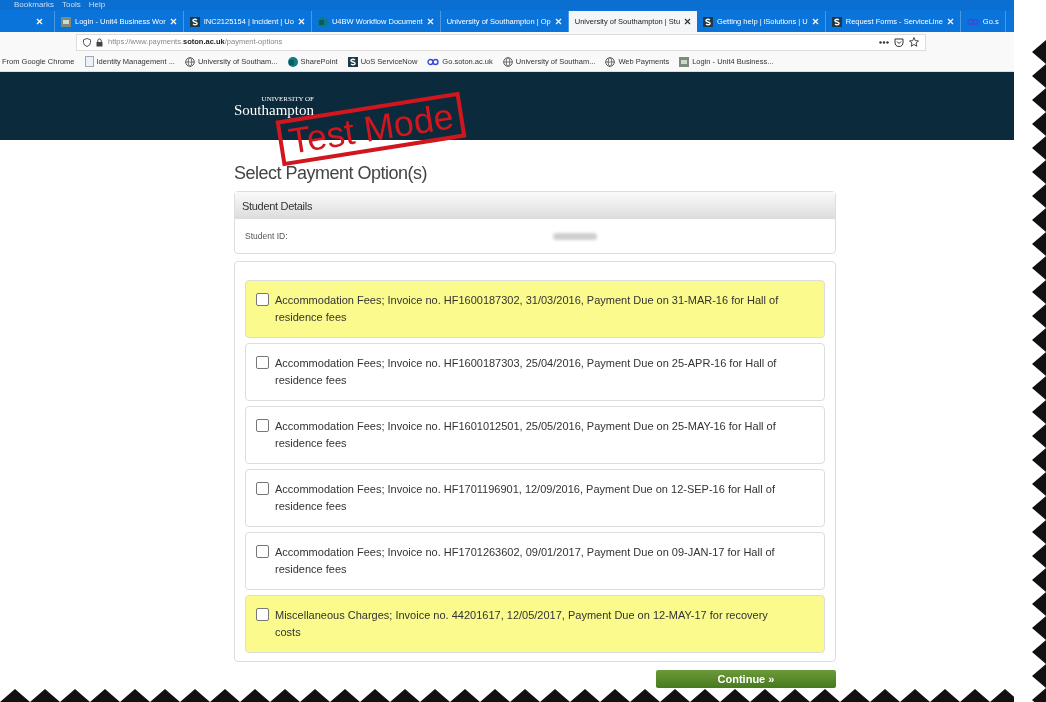 This screenshot has width=1046, height=702. I want to click on option-label: Accommodation Fees; Invoice no. HF1600187303, 25/04/2016, Payment Due on 25-APR-16 for Hall of residence fees, so click(526, 372).